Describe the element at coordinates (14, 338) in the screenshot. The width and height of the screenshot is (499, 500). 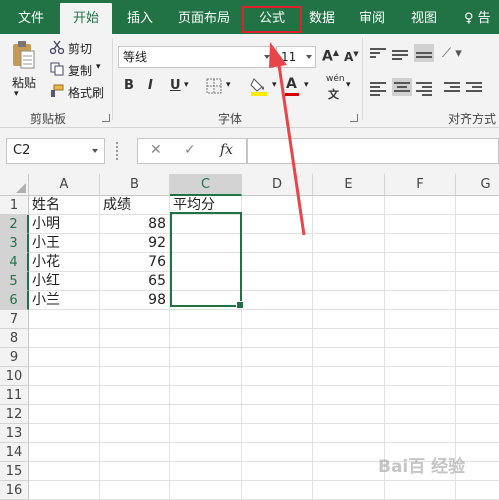
I see `row-header-8: 8` at that location.